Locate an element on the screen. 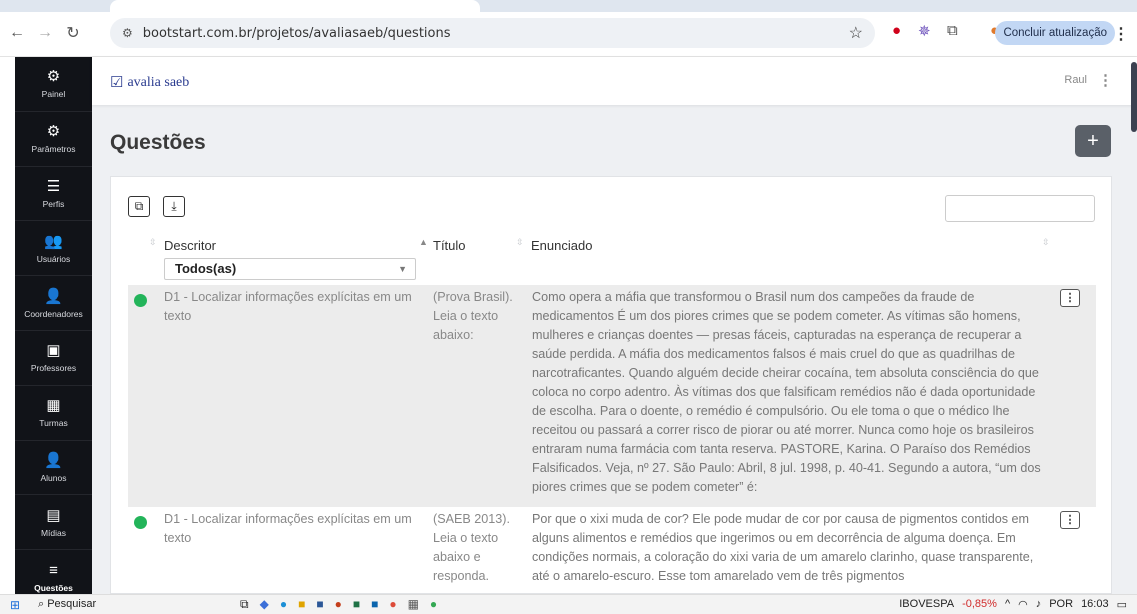 The height and width of the screenshot is (614, 1137). questions-icon: ≡ is located at coordinates (53, 570).